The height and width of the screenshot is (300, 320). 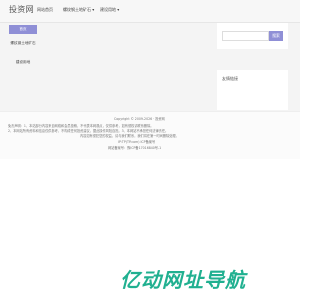 I want to click on nav-item-land: 建设用地 ▾, so click(x=109, y=10).